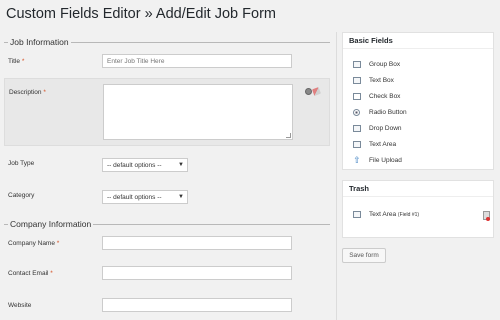 This screenshot has height=320, width=500. Describe the element at coordinates (381, 80) in the screenshot. I see `field-item-label: Text Box` at that location.